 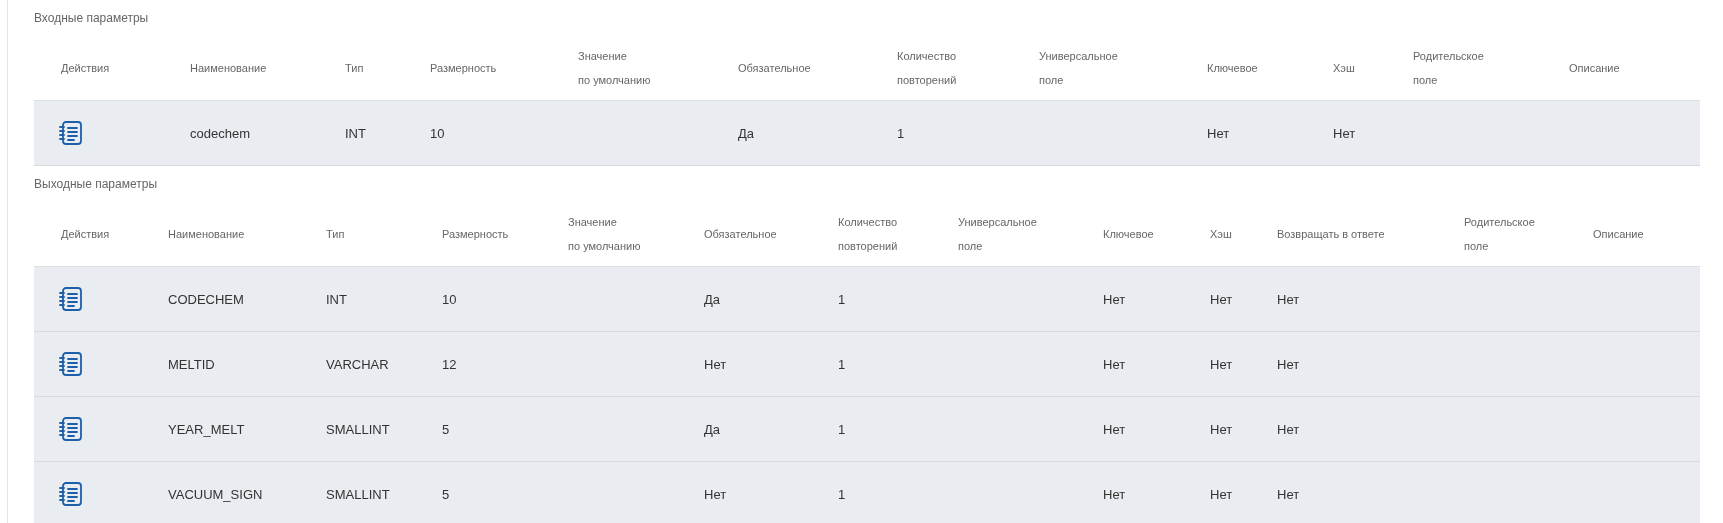 I want to click on section-title: Входные параметры, so click(x=91, y=18).